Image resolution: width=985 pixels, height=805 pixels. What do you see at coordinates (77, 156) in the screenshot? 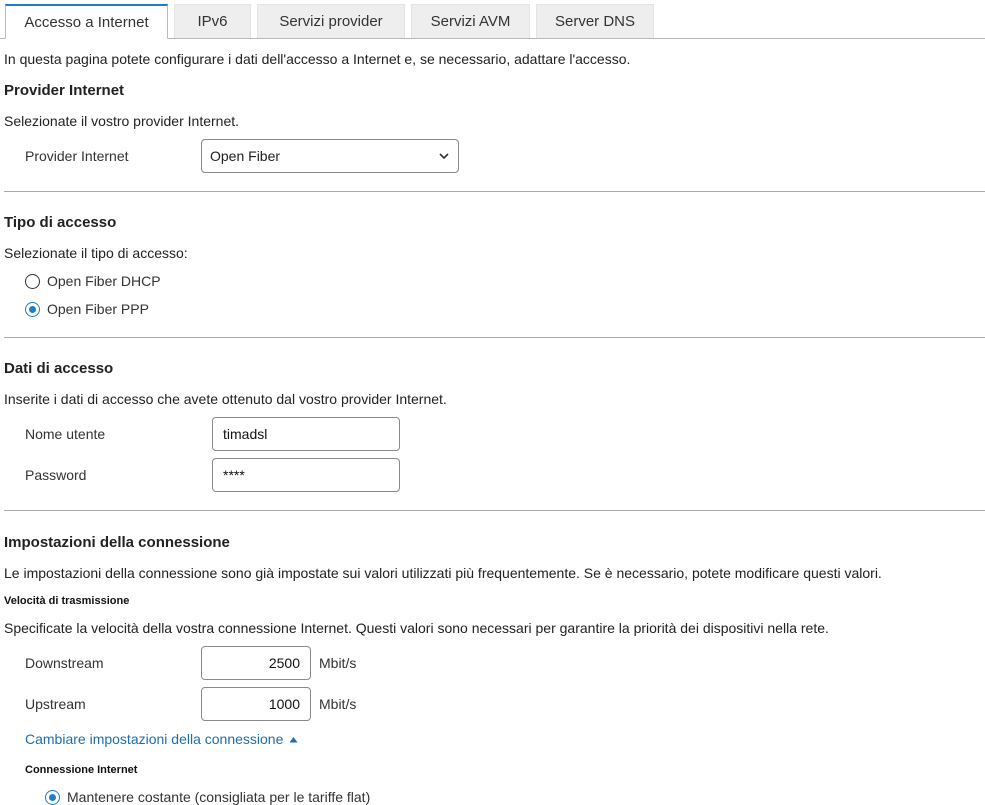
I see `provider-label: Provider Internet` at bounding box center [77, 156].